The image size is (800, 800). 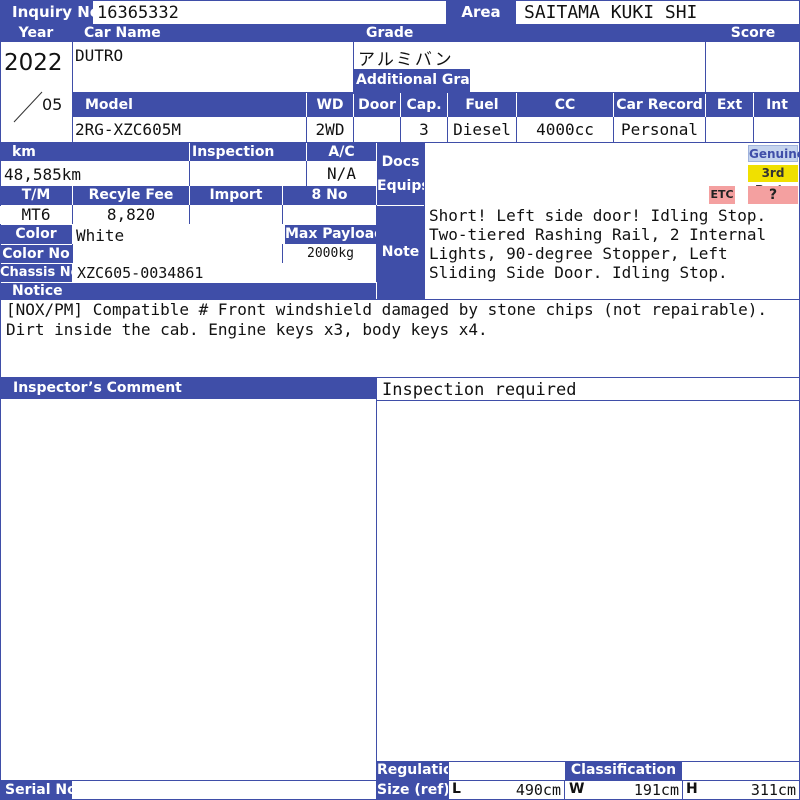 What do you see at coordinates (753, 33) in the screenshot?
I see `score-label: Score` at bounding box center [753, 33].